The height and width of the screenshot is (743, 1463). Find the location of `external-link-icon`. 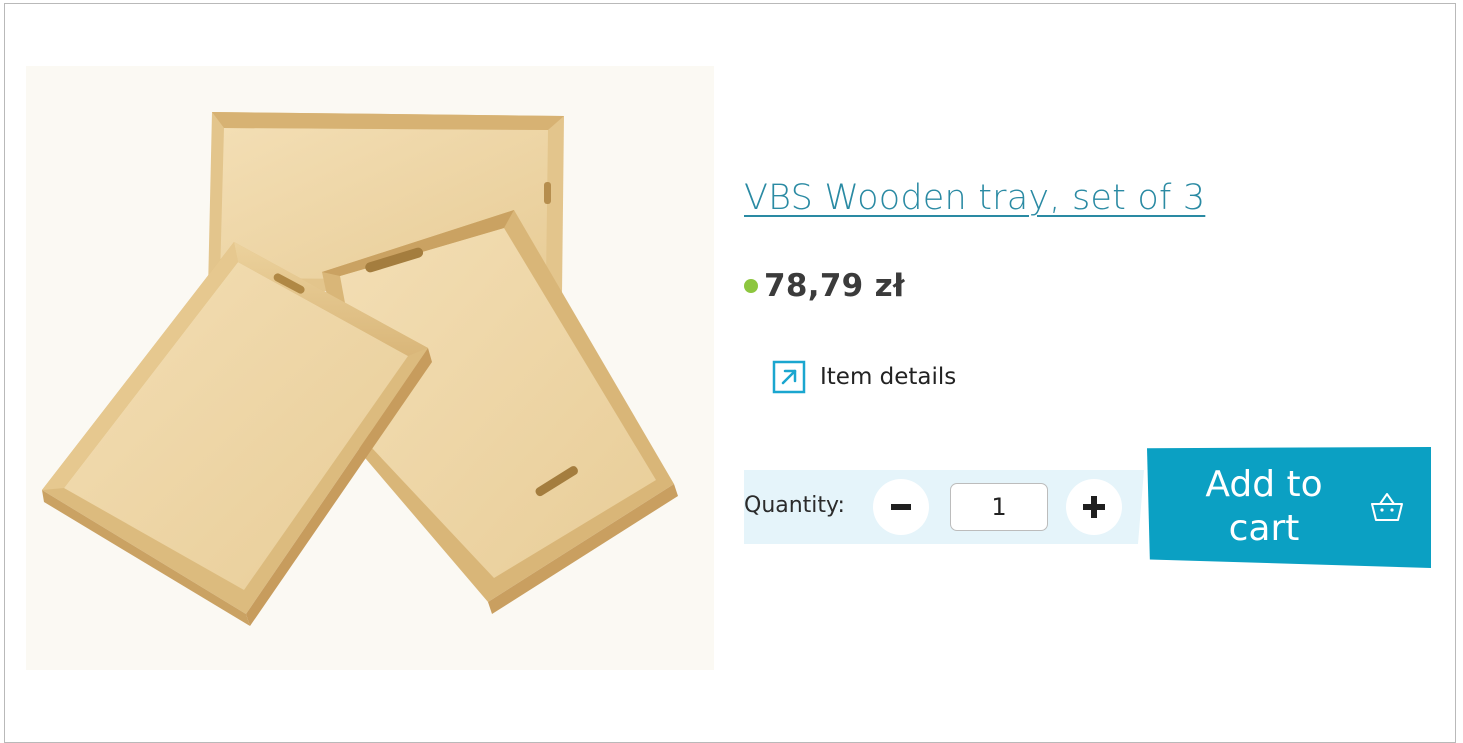

external-link-icon is located at coordinates (789, 377).